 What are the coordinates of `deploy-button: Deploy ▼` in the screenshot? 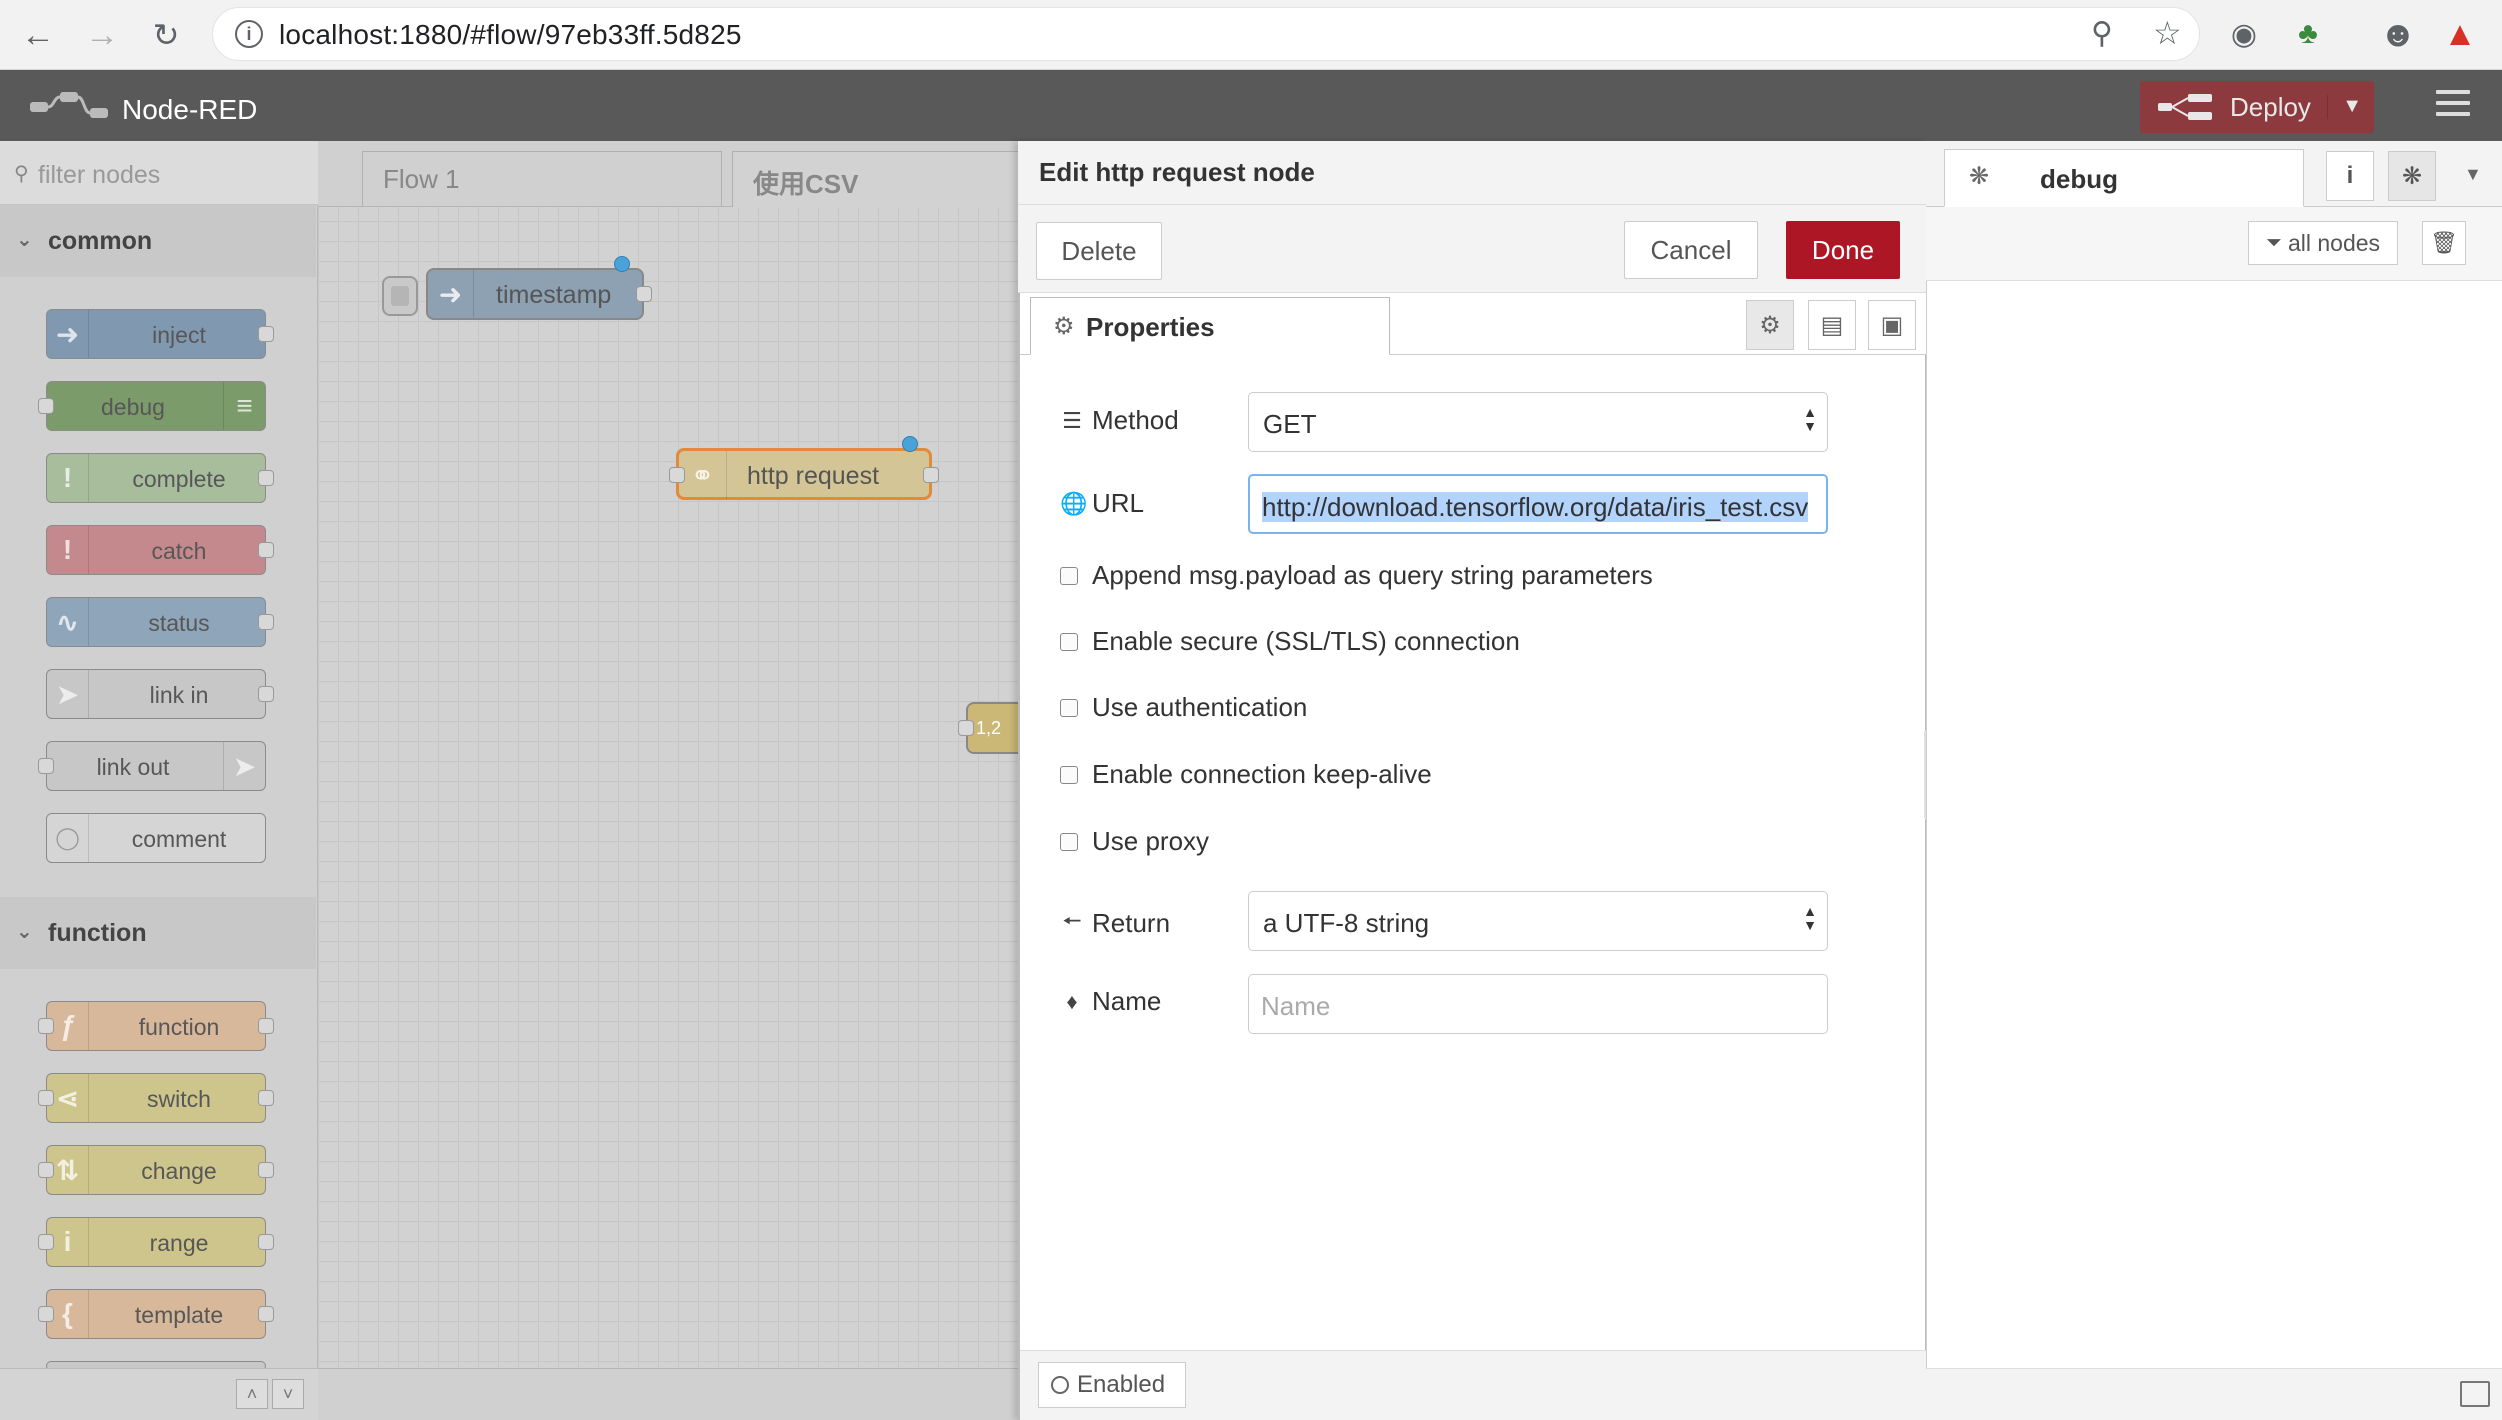 It's located at (2257, 107).